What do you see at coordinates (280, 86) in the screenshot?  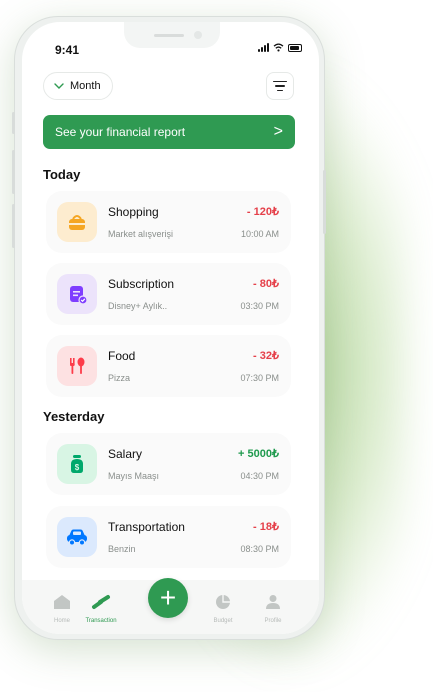 I see `filter-button` at bounding box center [280, 86].